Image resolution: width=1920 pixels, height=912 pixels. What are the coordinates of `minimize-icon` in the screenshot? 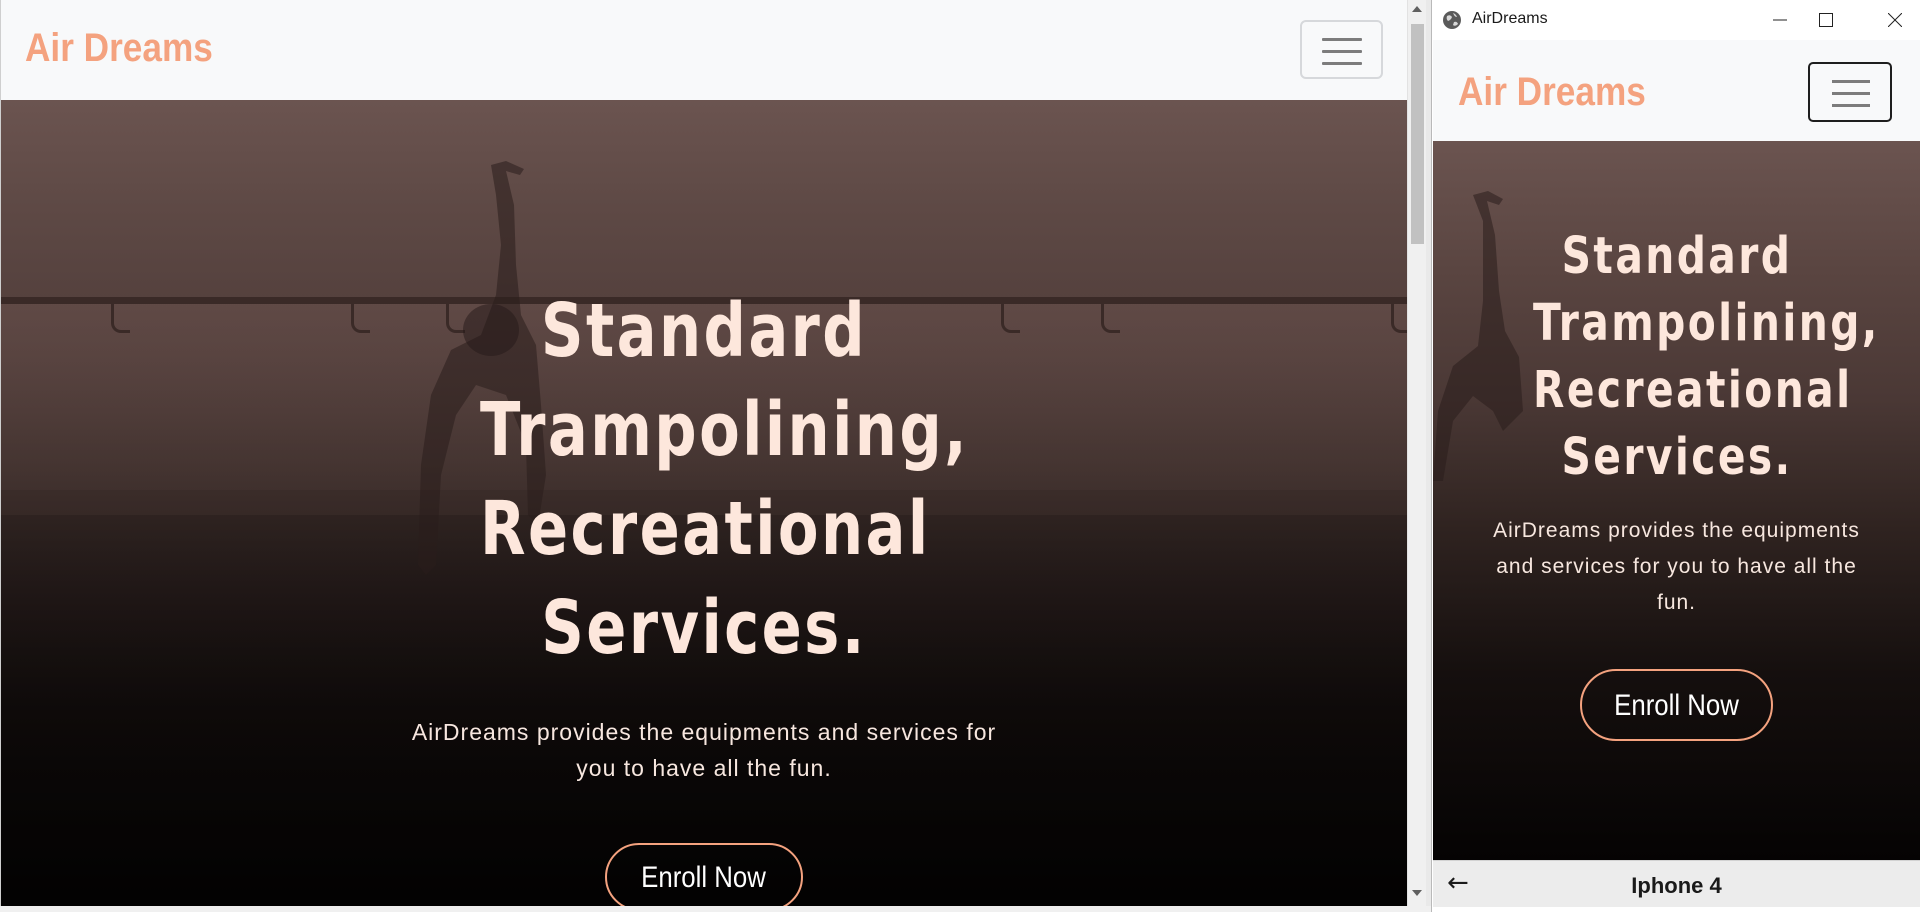 It's located at (1780, 20).